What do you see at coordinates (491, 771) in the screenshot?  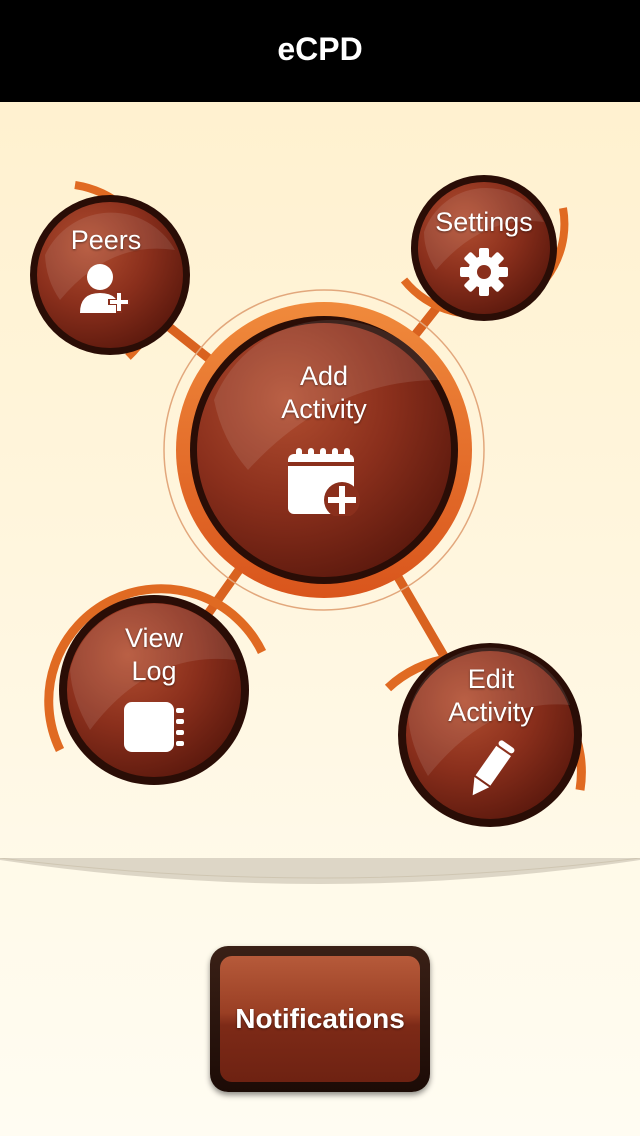 I see `pencil-icon` at bounding box center [491, 771].